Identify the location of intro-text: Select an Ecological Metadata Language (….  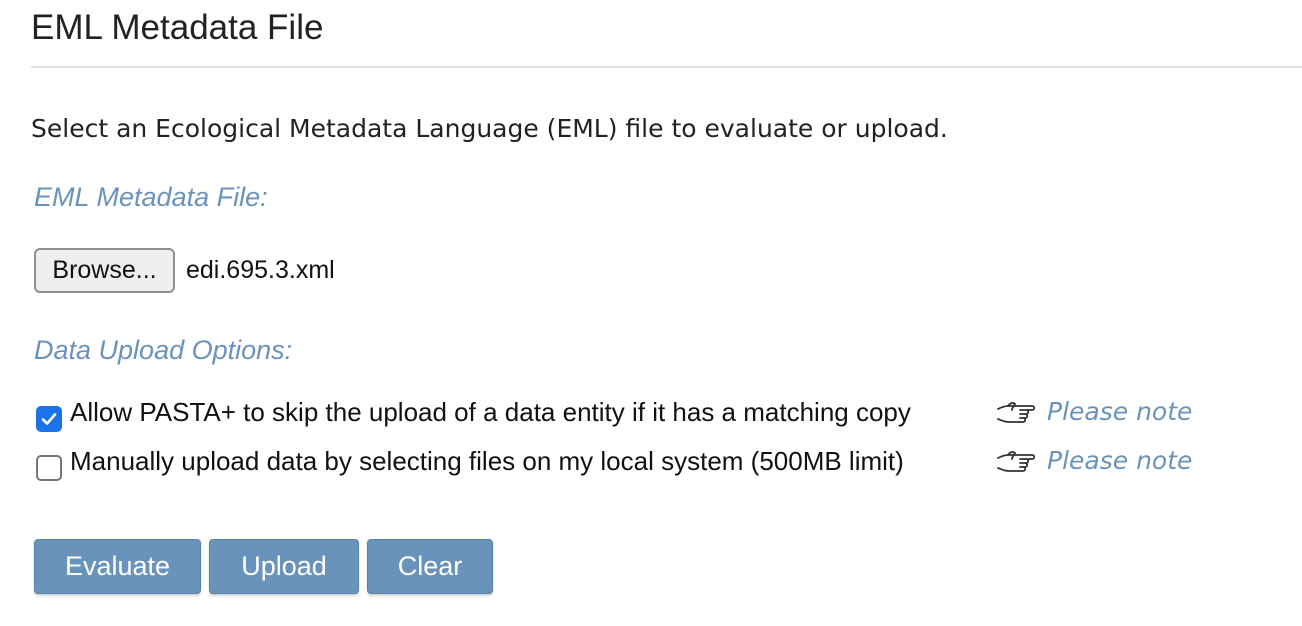
(489, 128).